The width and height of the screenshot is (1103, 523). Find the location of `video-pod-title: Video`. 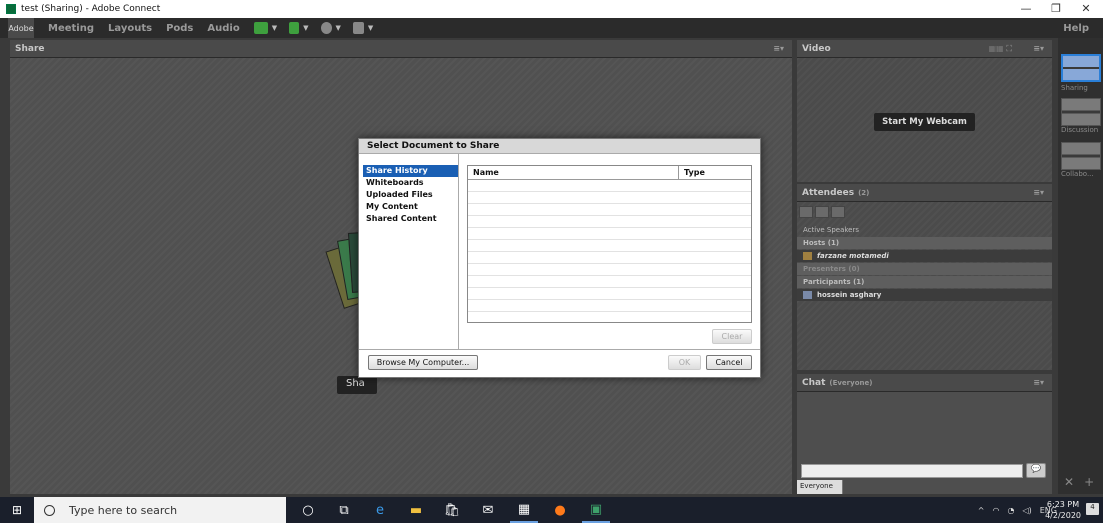

video-pod-title: Video is located at coordinates (816, 48).